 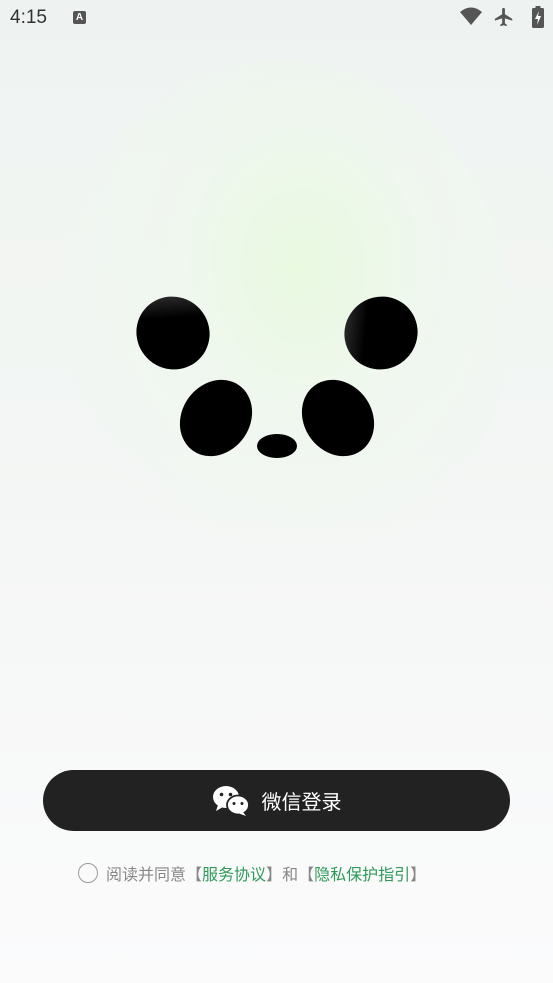 I want to click on wechat-icon, so click(x=231, y=800).